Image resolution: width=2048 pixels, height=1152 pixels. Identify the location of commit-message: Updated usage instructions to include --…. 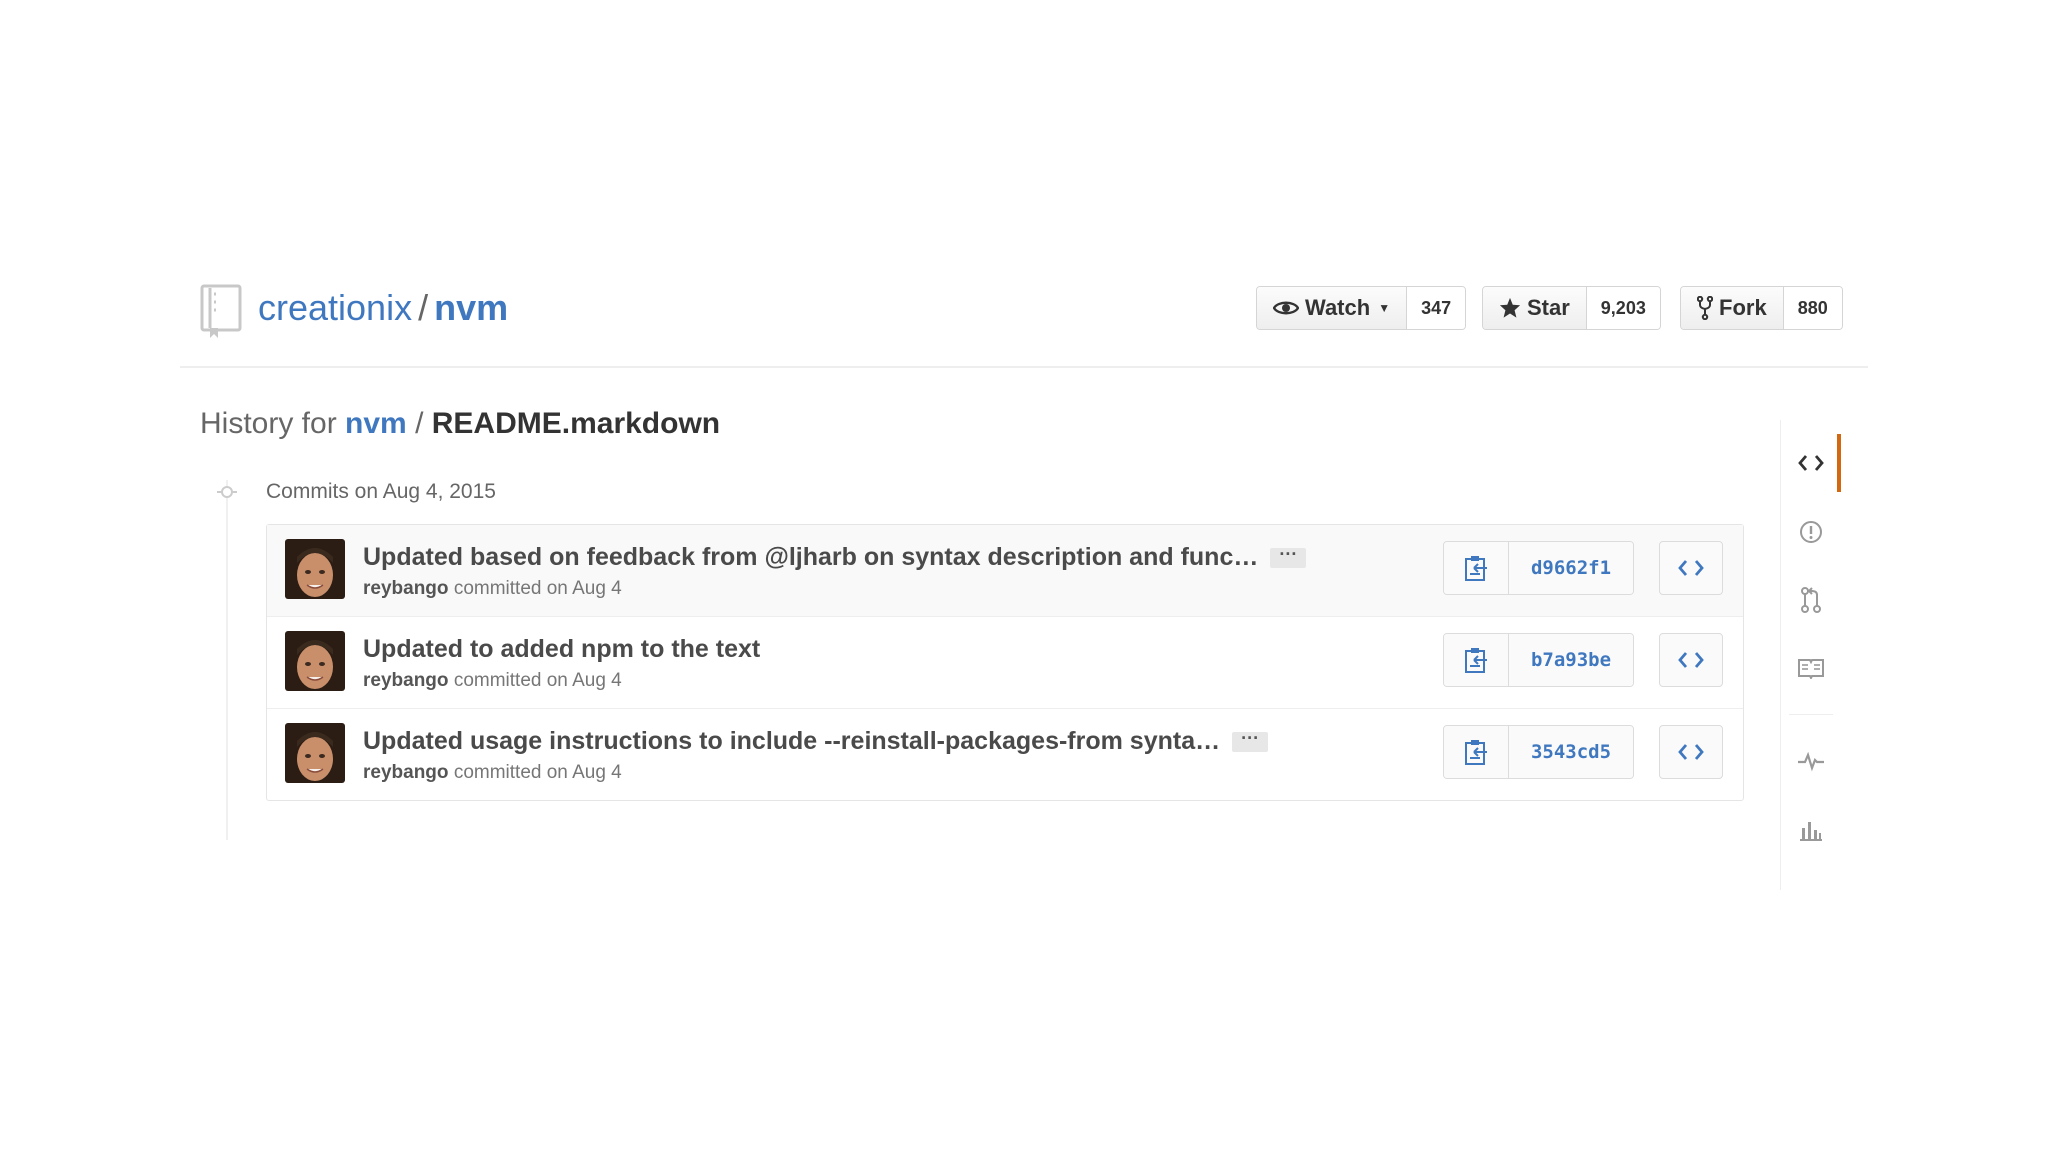
(816, 741).